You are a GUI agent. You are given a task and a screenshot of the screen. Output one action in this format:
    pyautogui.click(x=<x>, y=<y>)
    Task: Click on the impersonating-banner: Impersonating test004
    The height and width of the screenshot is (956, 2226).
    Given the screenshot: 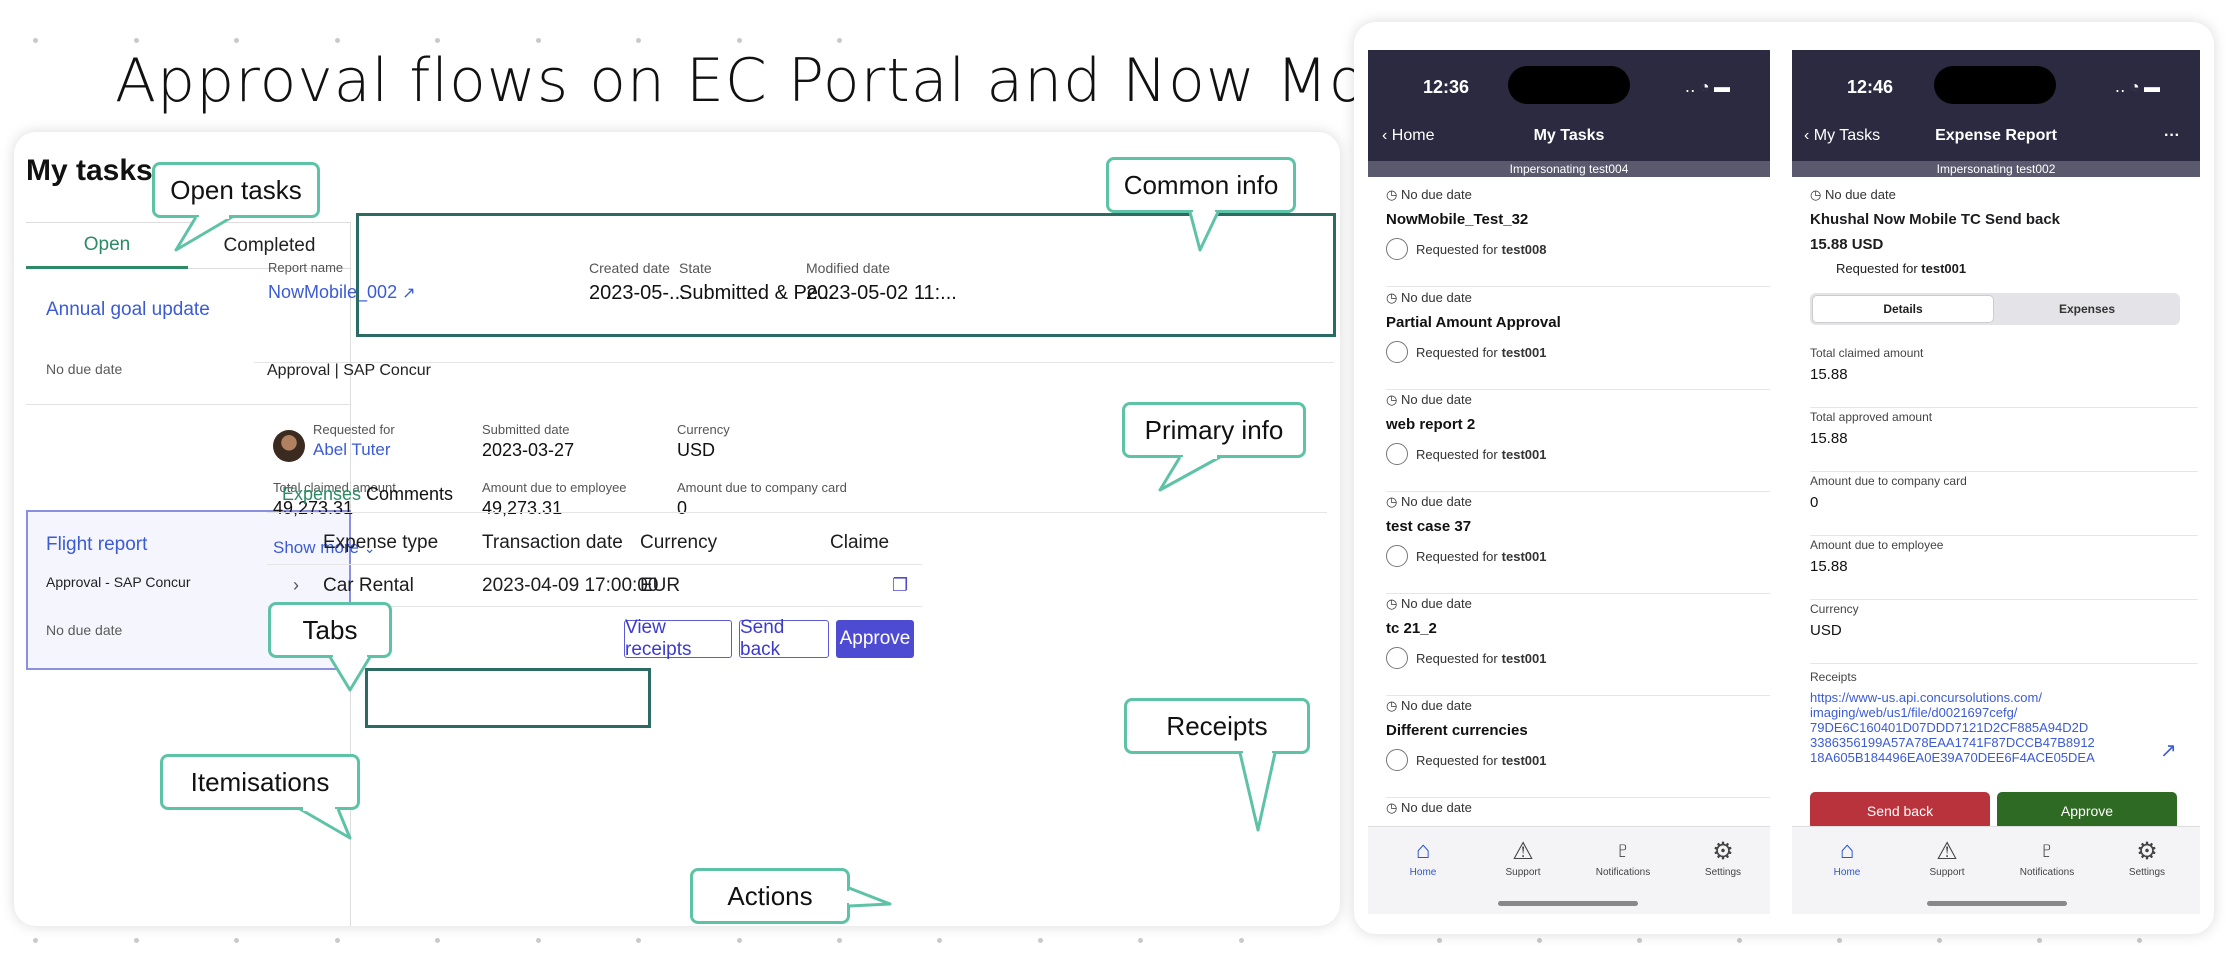 What is the action you would take?
    pyautogui.click(x=1569, y=169)
    